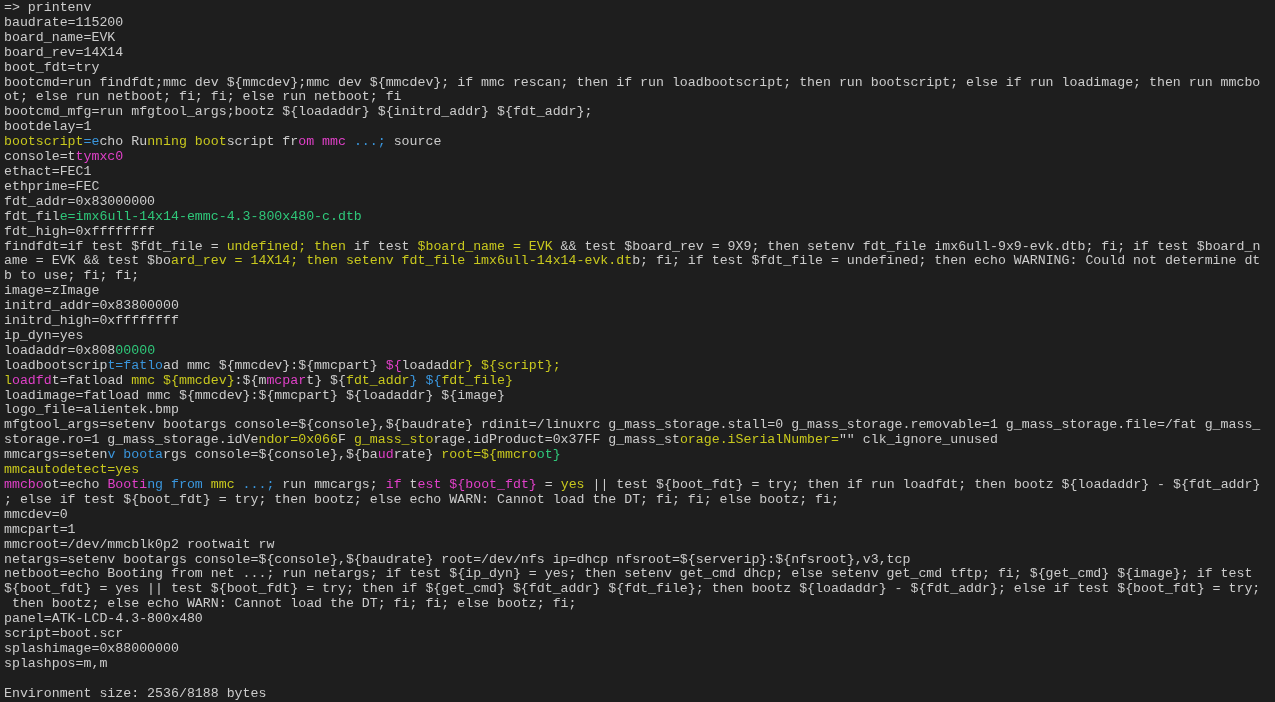 This screenshot has height=702, width=1275. I want to click on terminal-line: ${boot_fdt} = yes || test ${boot_fdt} = try; then if ${get_cmd} ${fdt_addr} ${fdt_file}; then bootz ${loadaddr} - ${fdt_addr}; else if test ${boot_fdt} = try;, so click(632, 590).